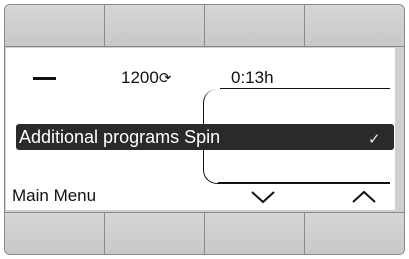 Image resolution: width=409 pixels, height=259 pixels. Describe the element at coordinates (305, 88) in the screenshot. I see `divider-line` at that location.